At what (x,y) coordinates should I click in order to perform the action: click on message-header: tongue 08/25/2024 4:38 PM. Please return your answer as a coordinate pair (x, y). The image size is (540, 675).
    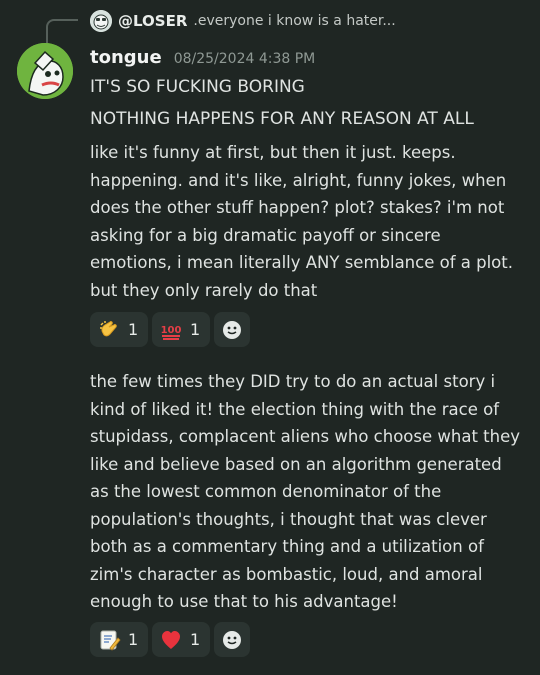
    Looking at the image, I should click on (202, 57).